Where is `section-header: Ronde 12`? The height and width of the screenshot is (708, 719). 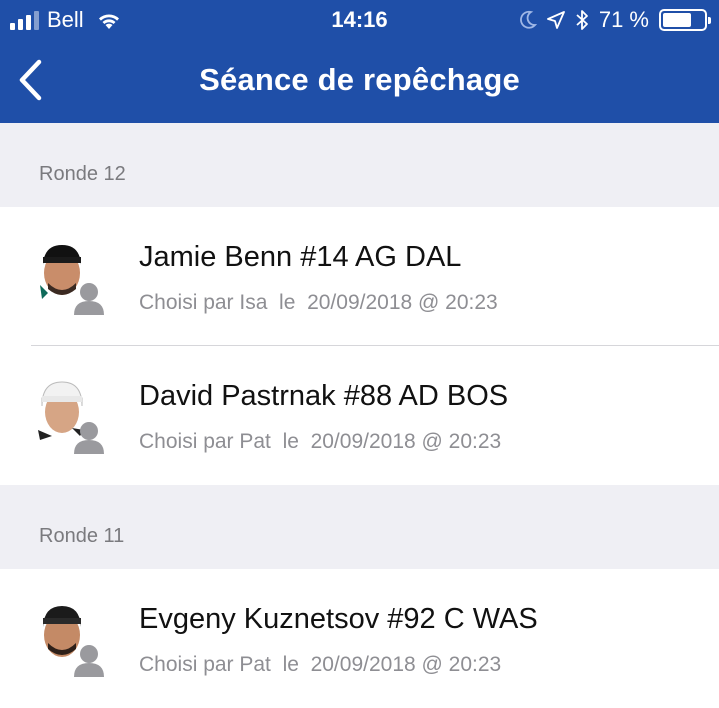
section-header: Ronde 12 is located at coordinates (359, 165).